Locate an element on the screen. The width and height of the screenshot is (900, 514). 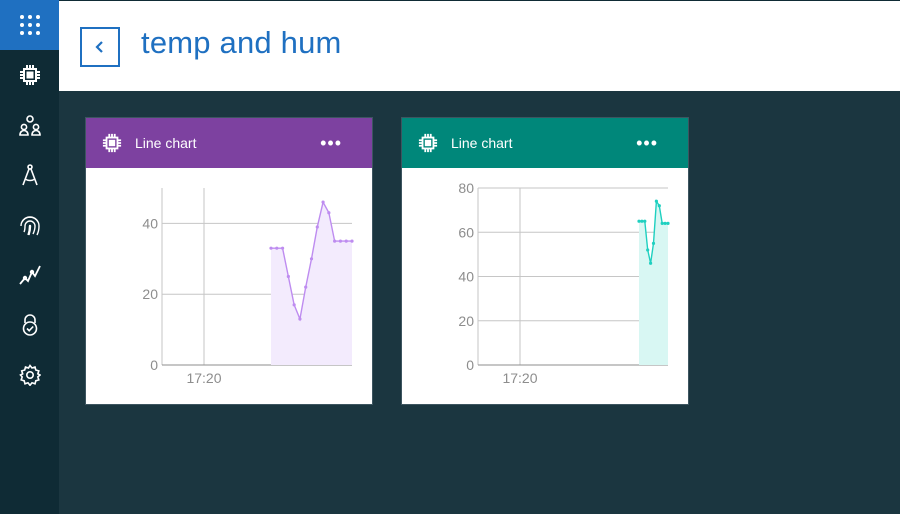
y-tick-label: 80 is located at coordinates (466, 188).